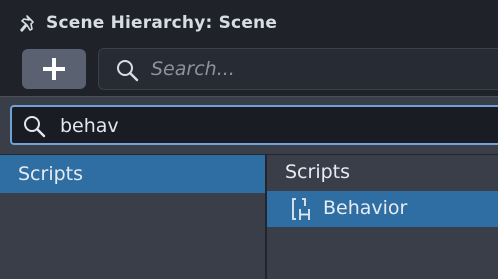 This screenshot has width=498, height=279. I want to click on popup-search-input, so click(260, 126).